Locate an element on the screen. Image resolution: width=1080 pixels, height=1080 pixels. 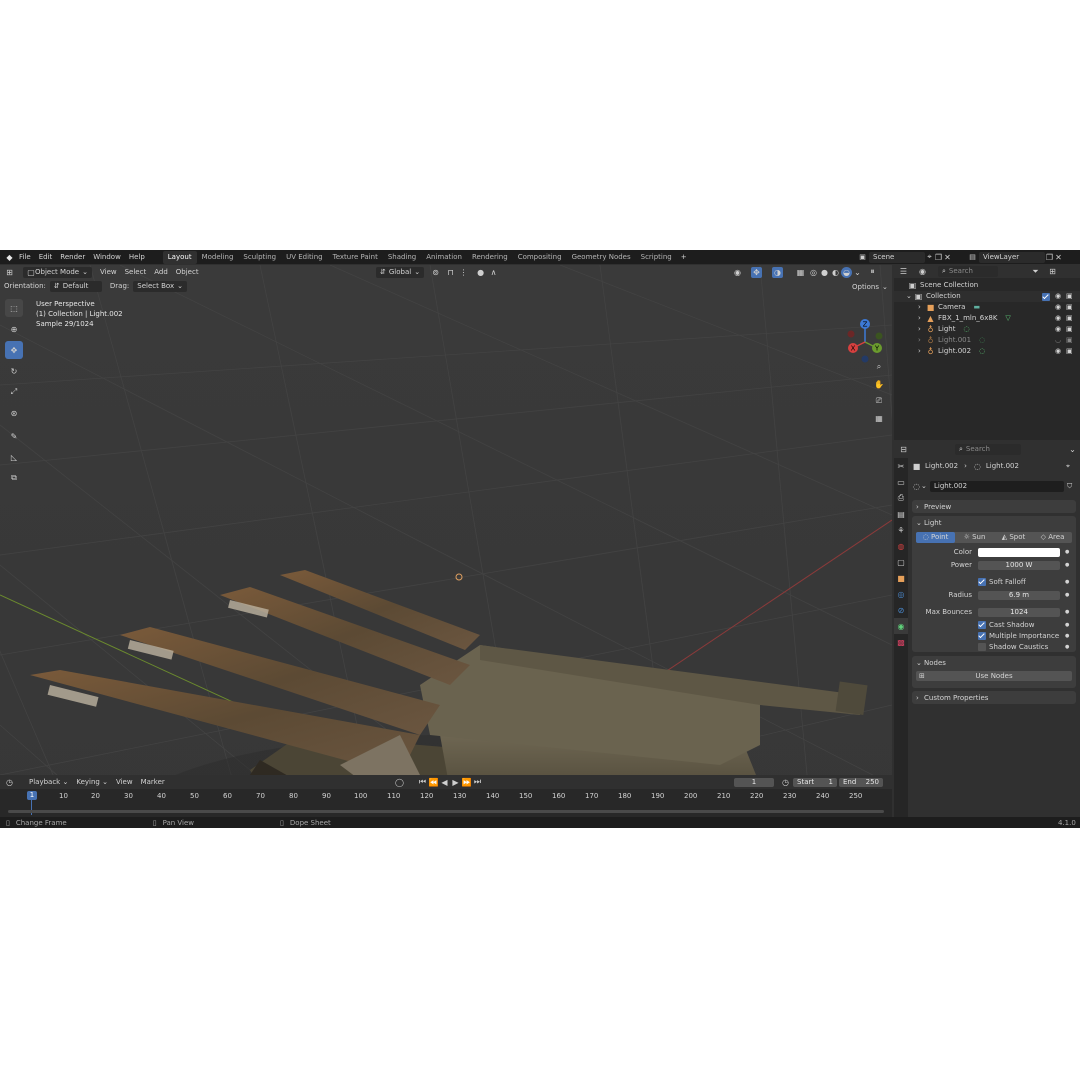
filter-icon: ⏷ is located at coordinates (1035, 271).